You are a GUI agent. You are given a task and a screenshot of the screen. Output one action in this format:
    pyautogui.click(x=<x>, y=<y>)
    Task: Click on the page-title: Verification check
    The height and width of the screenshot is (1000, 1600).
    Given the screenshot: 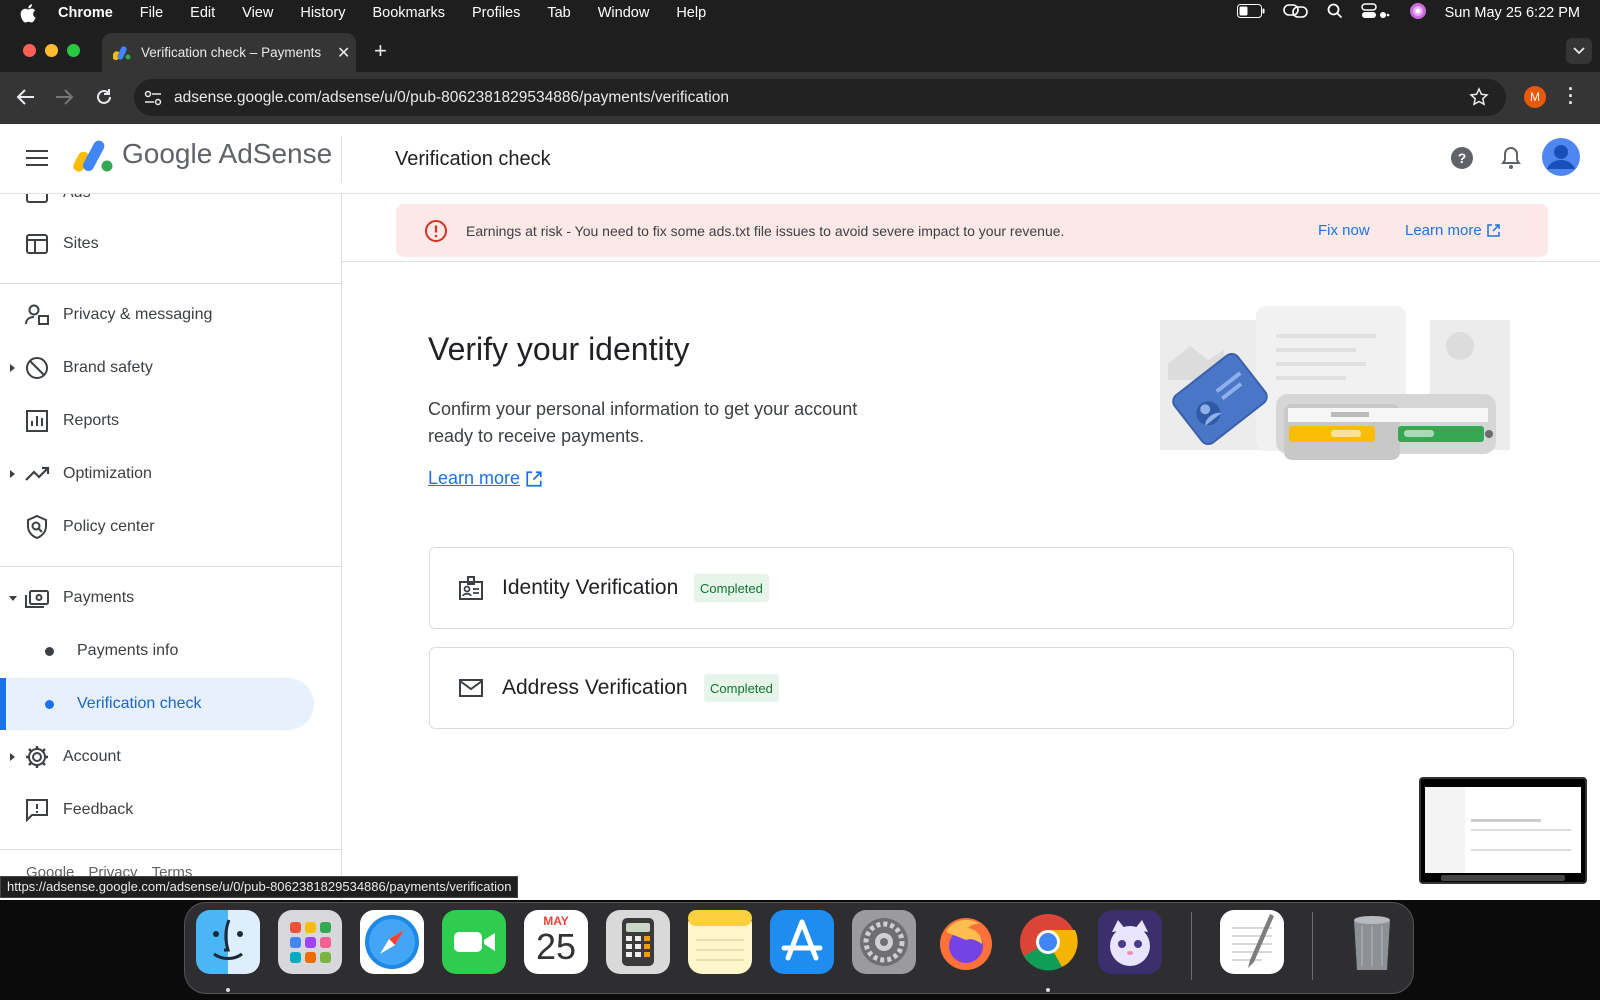 What is the action you would take?
    pyautogui.click(x=473, y=159)
    